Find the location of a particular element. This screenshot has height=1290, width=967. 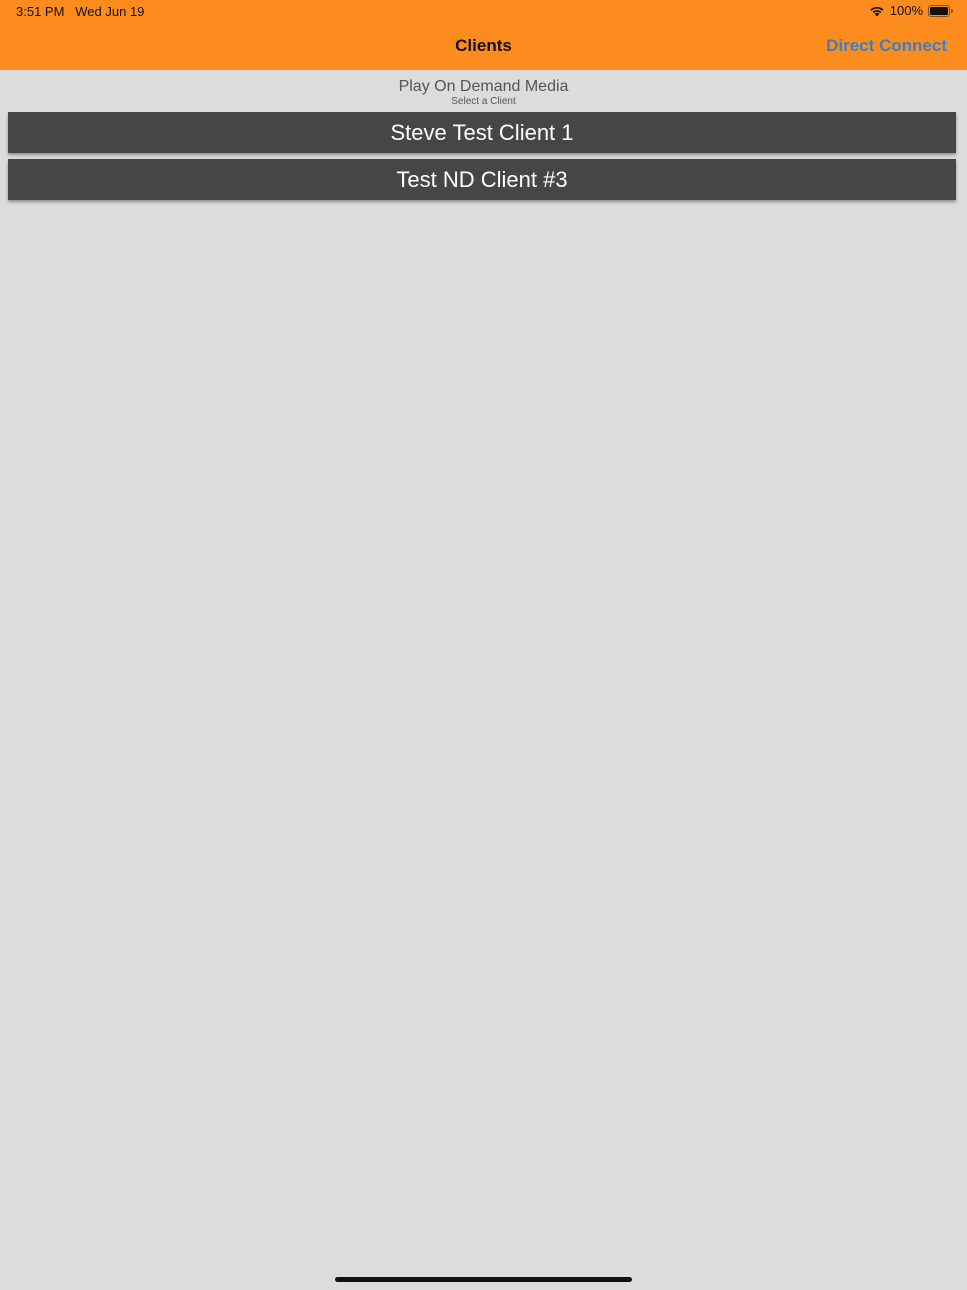

status-datetime: 3:51 PM Wed Jun 19 is located at coordinates (80, 11).